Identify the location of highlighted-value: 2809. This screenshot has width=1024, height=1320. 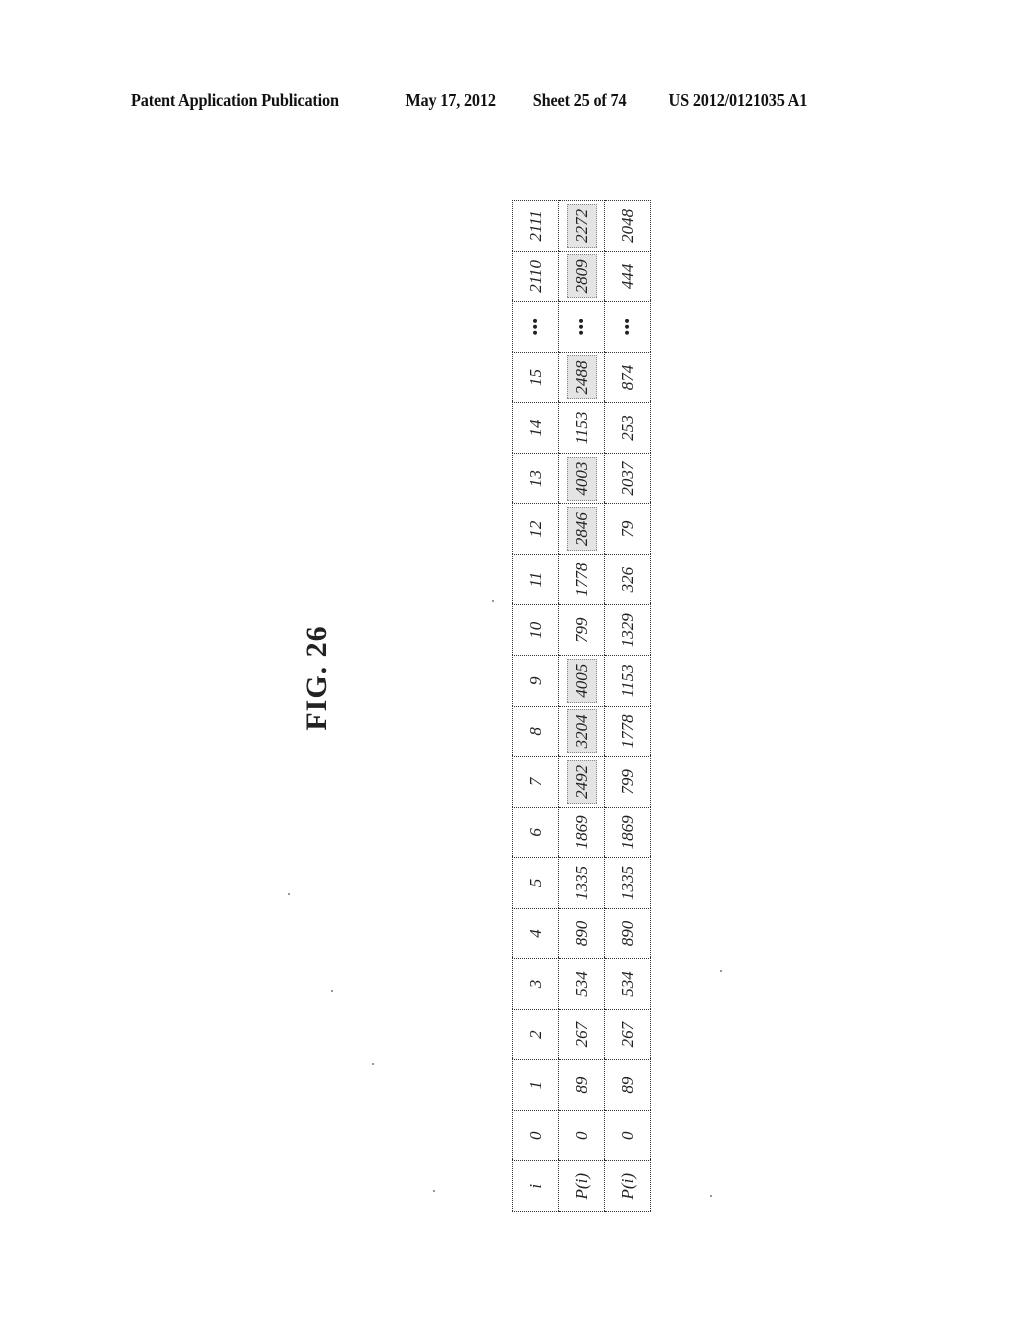
(581, 276).